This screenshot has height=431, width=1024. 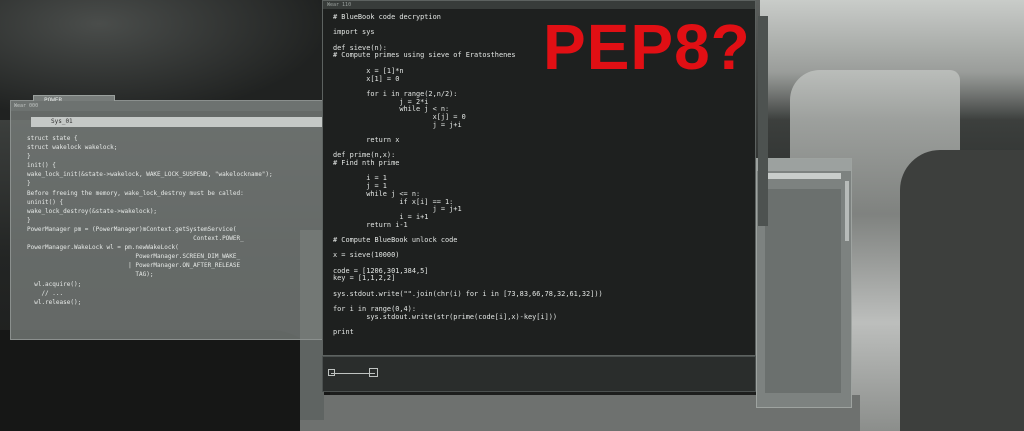 What do you see at coordinates (90, 275) in the screenshot?
I see `code-line: TAG);` at bounding box center [90, 275].